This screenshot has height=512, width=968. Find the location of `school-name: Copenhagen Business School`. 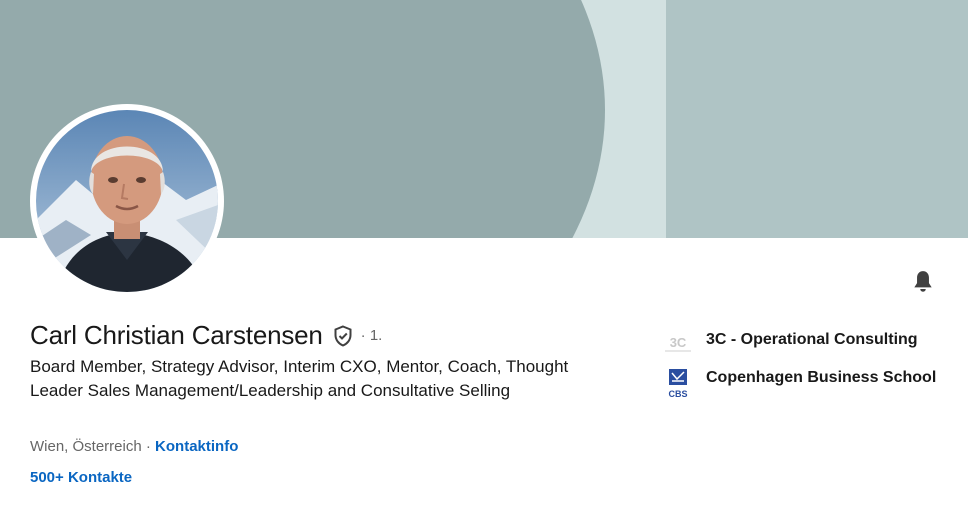

school-name: Copenhagen Business School is located at coordinates (821, 377).